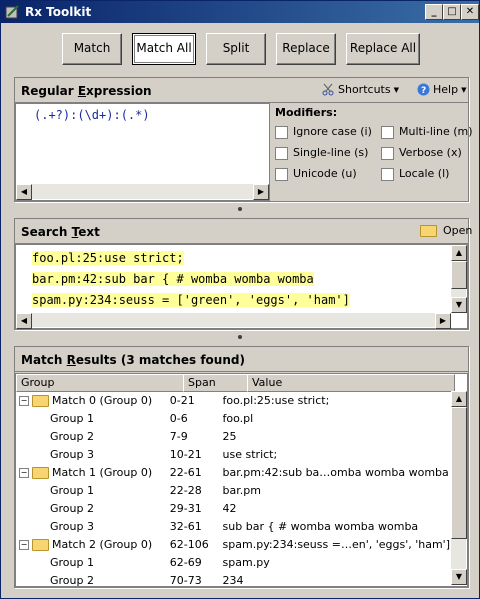 This screenshot has height=599, width=480. What do you see at coordinates (108, 258) in the screenshot?
I see `search-line: foo.pl:25:use strict;` at bounding box center [108, 258].